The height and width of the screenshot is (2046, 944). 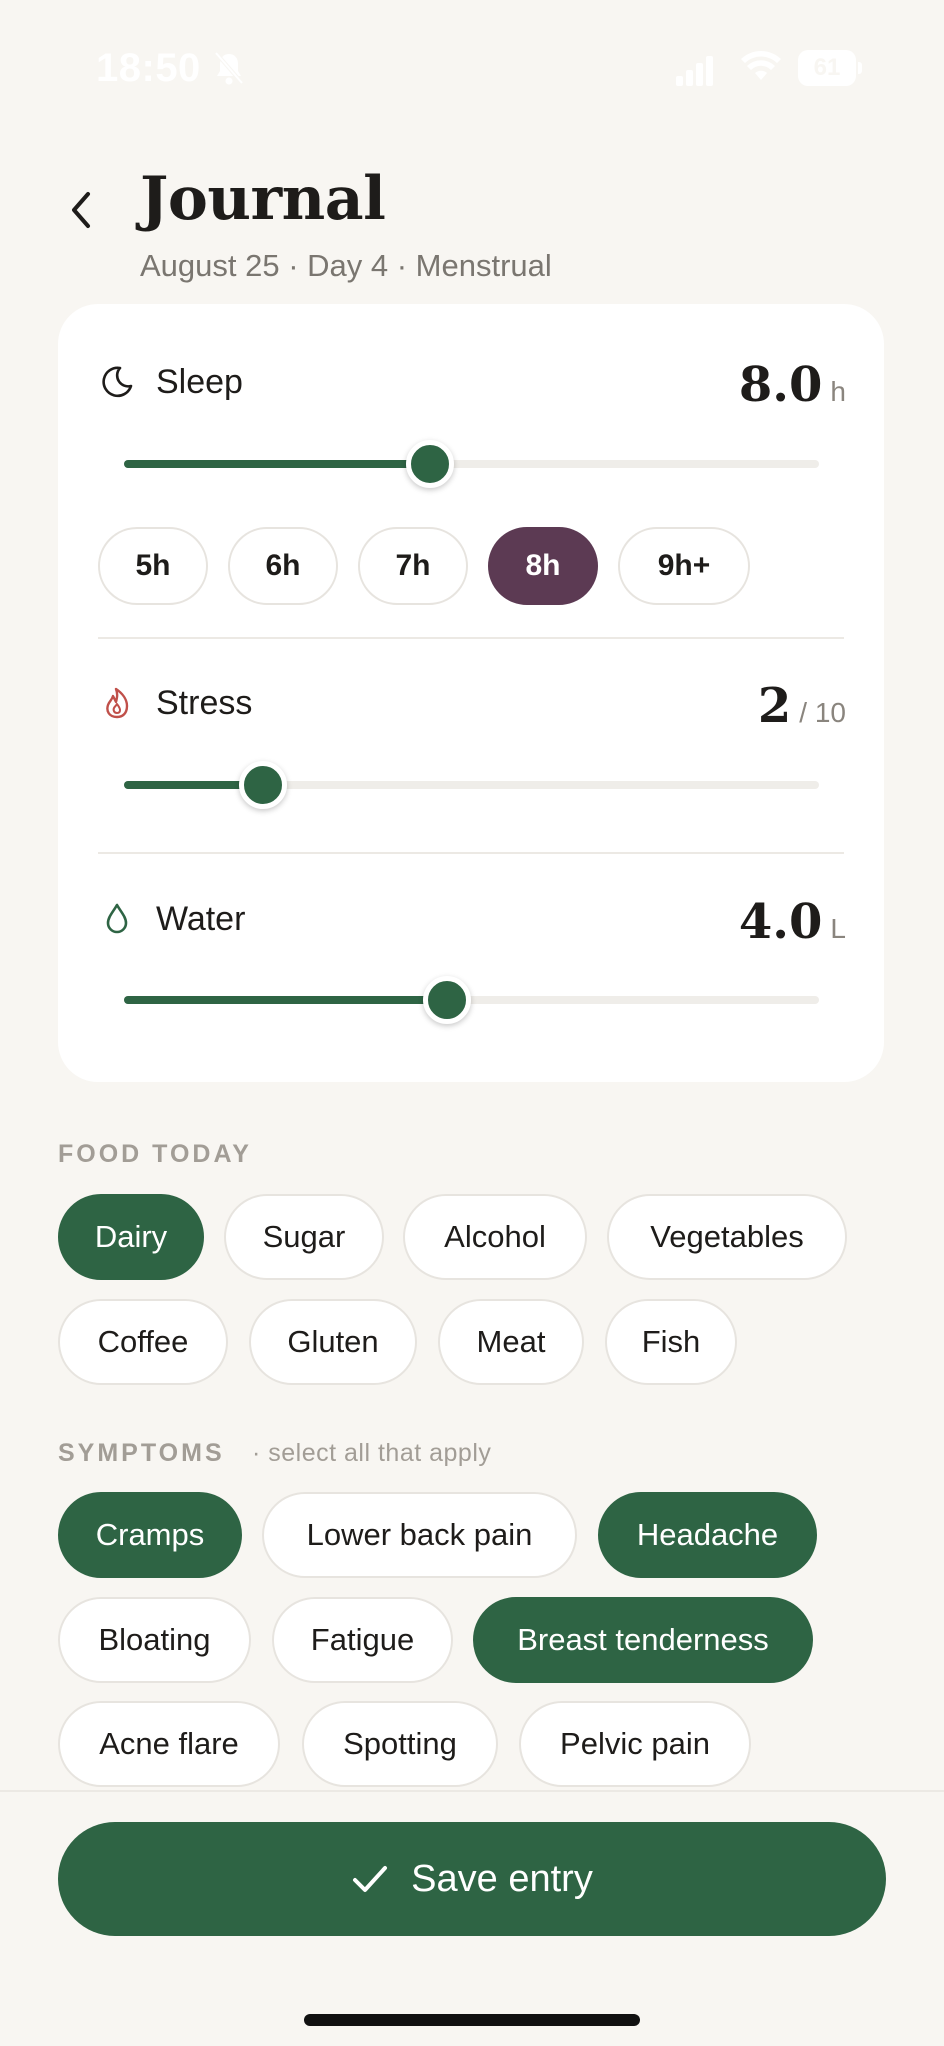 What do you see at coordinates (143, 1342) in the screenshot?
I see `food-chip-coffee: Coffee` at bounding box center [143, 1342].